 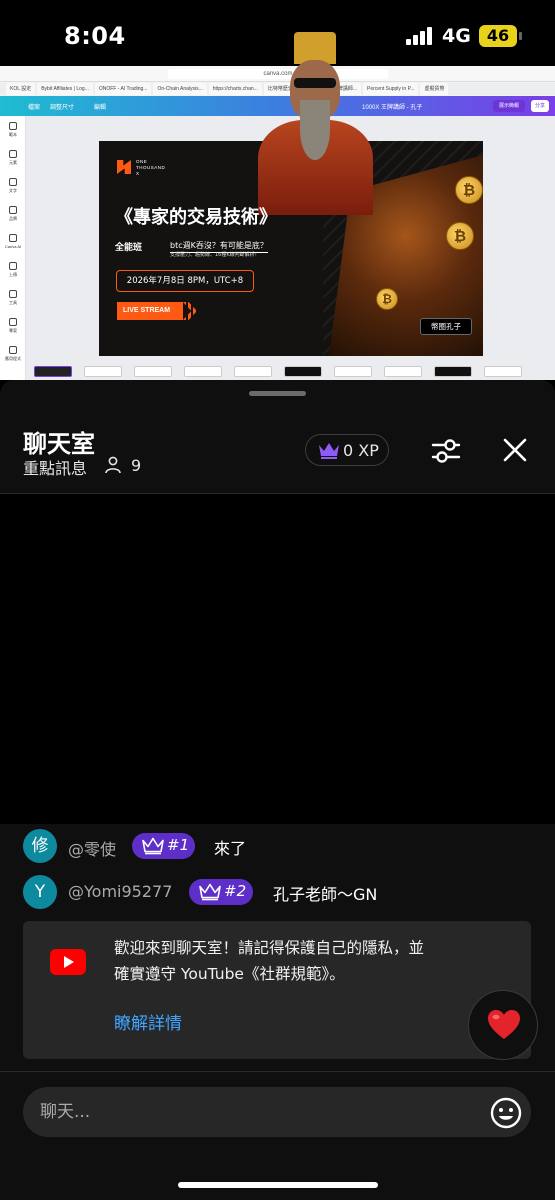 I want to click on signal-icon, so click(x=420, y=36).